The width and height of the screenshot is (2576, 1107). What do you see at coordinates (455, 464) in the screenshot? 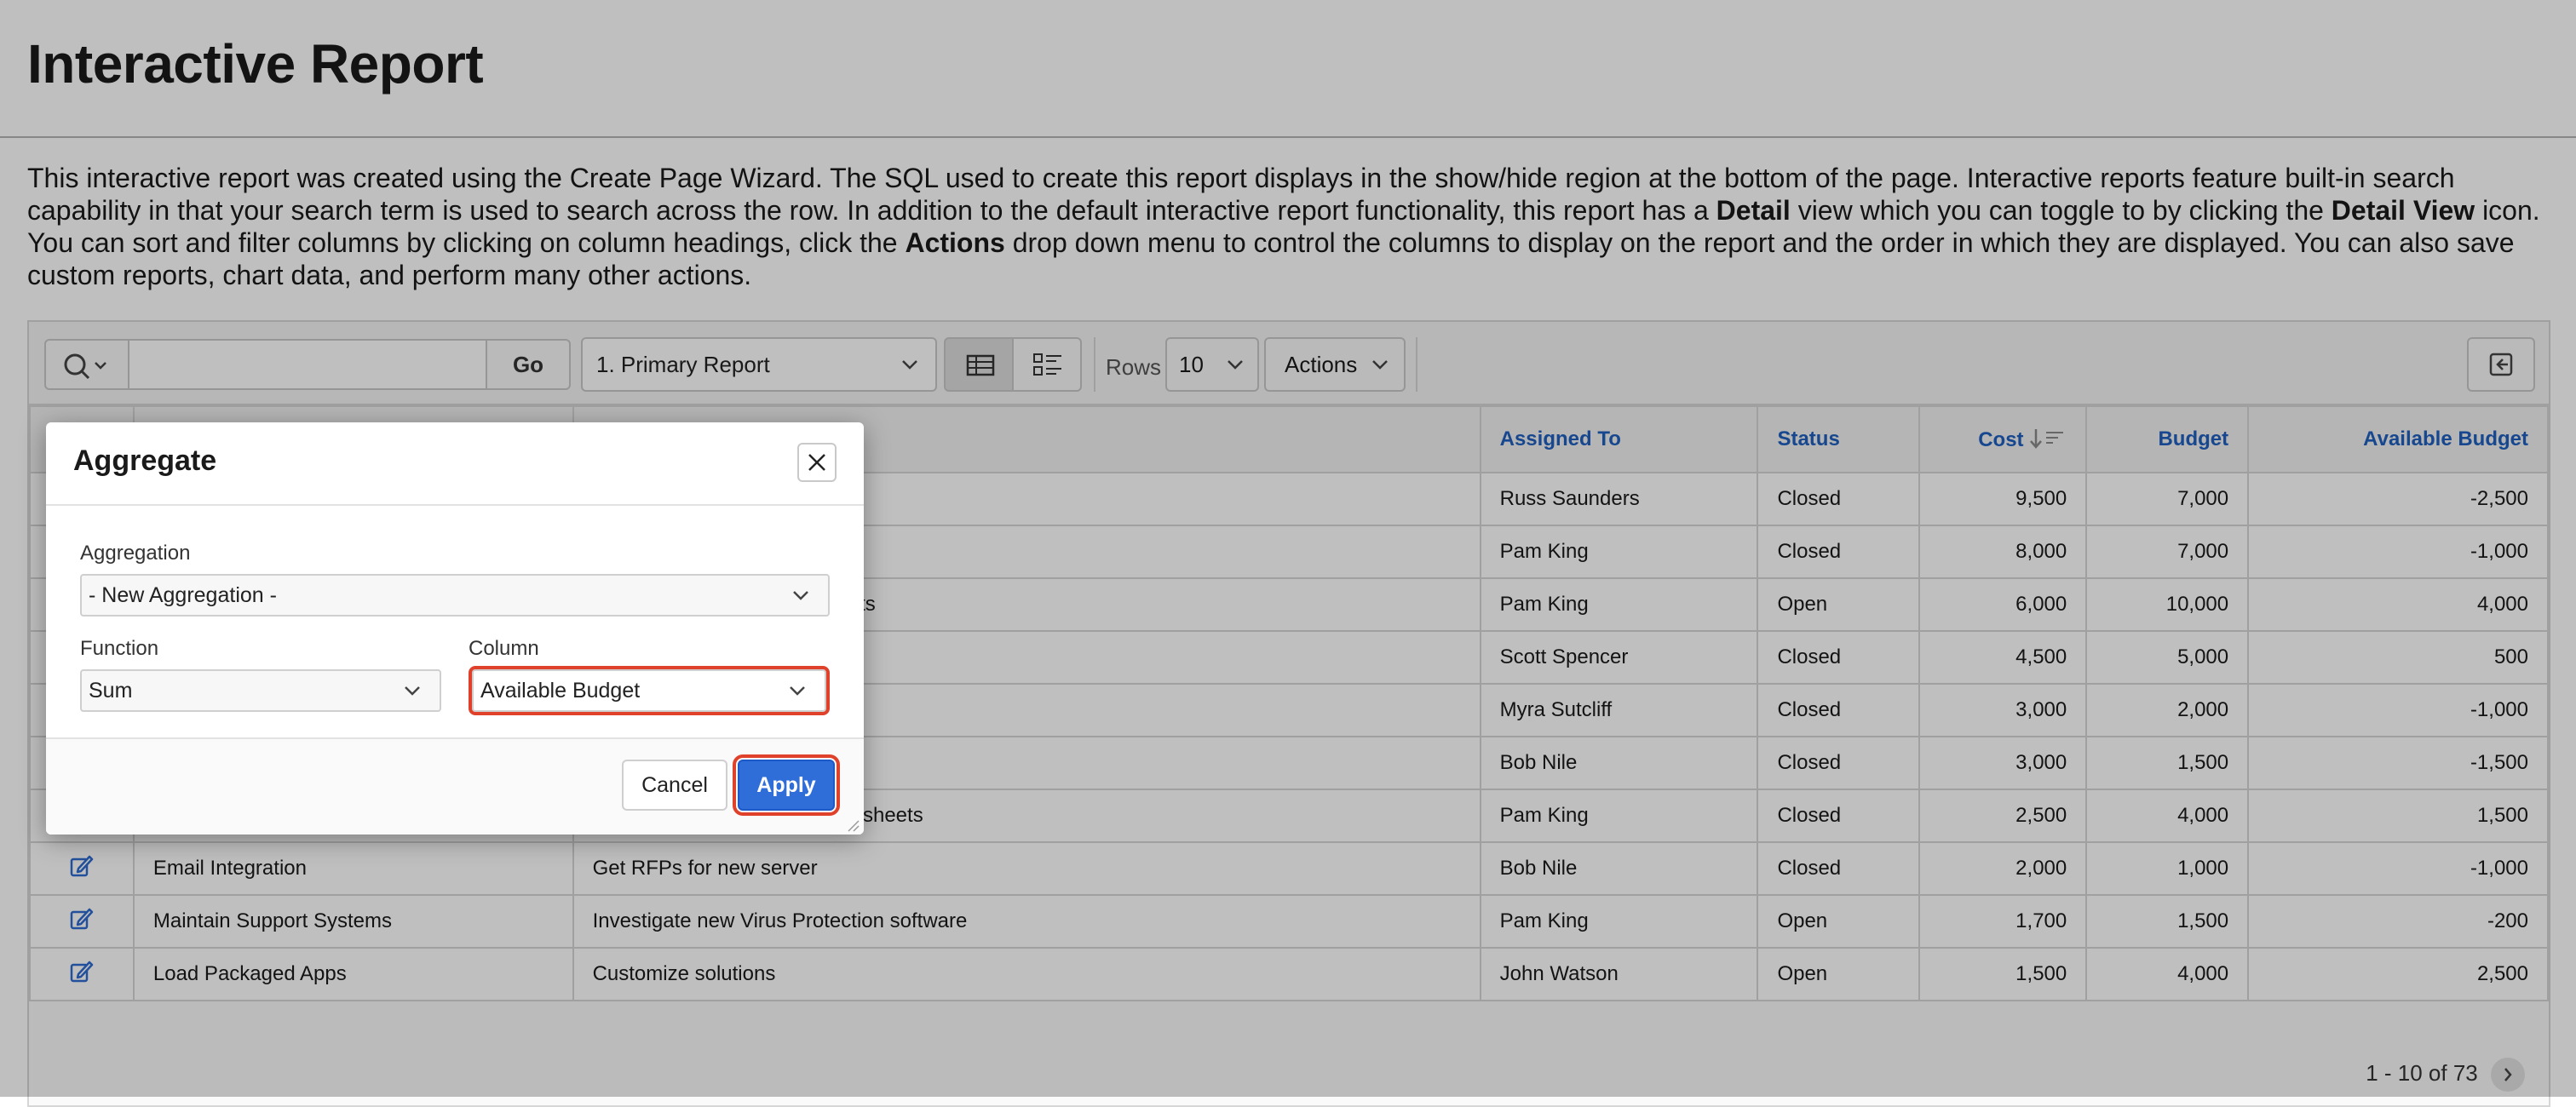
I see `dialog-header: Aggregate` at bounding box center [455, 464].